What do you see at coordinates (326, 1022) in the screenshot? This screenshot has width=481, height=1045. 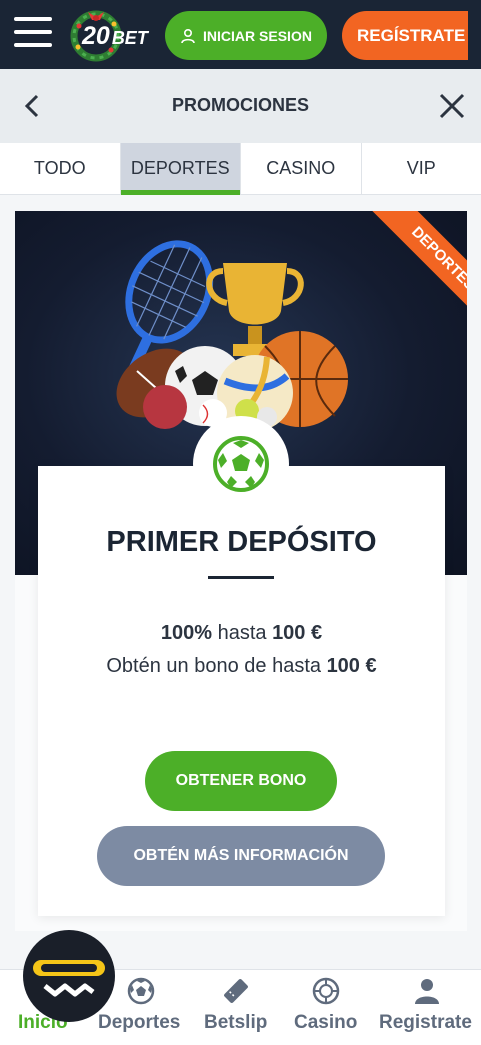 I see `nav-label-casino: Casino` at bounding box center [326, 1022].